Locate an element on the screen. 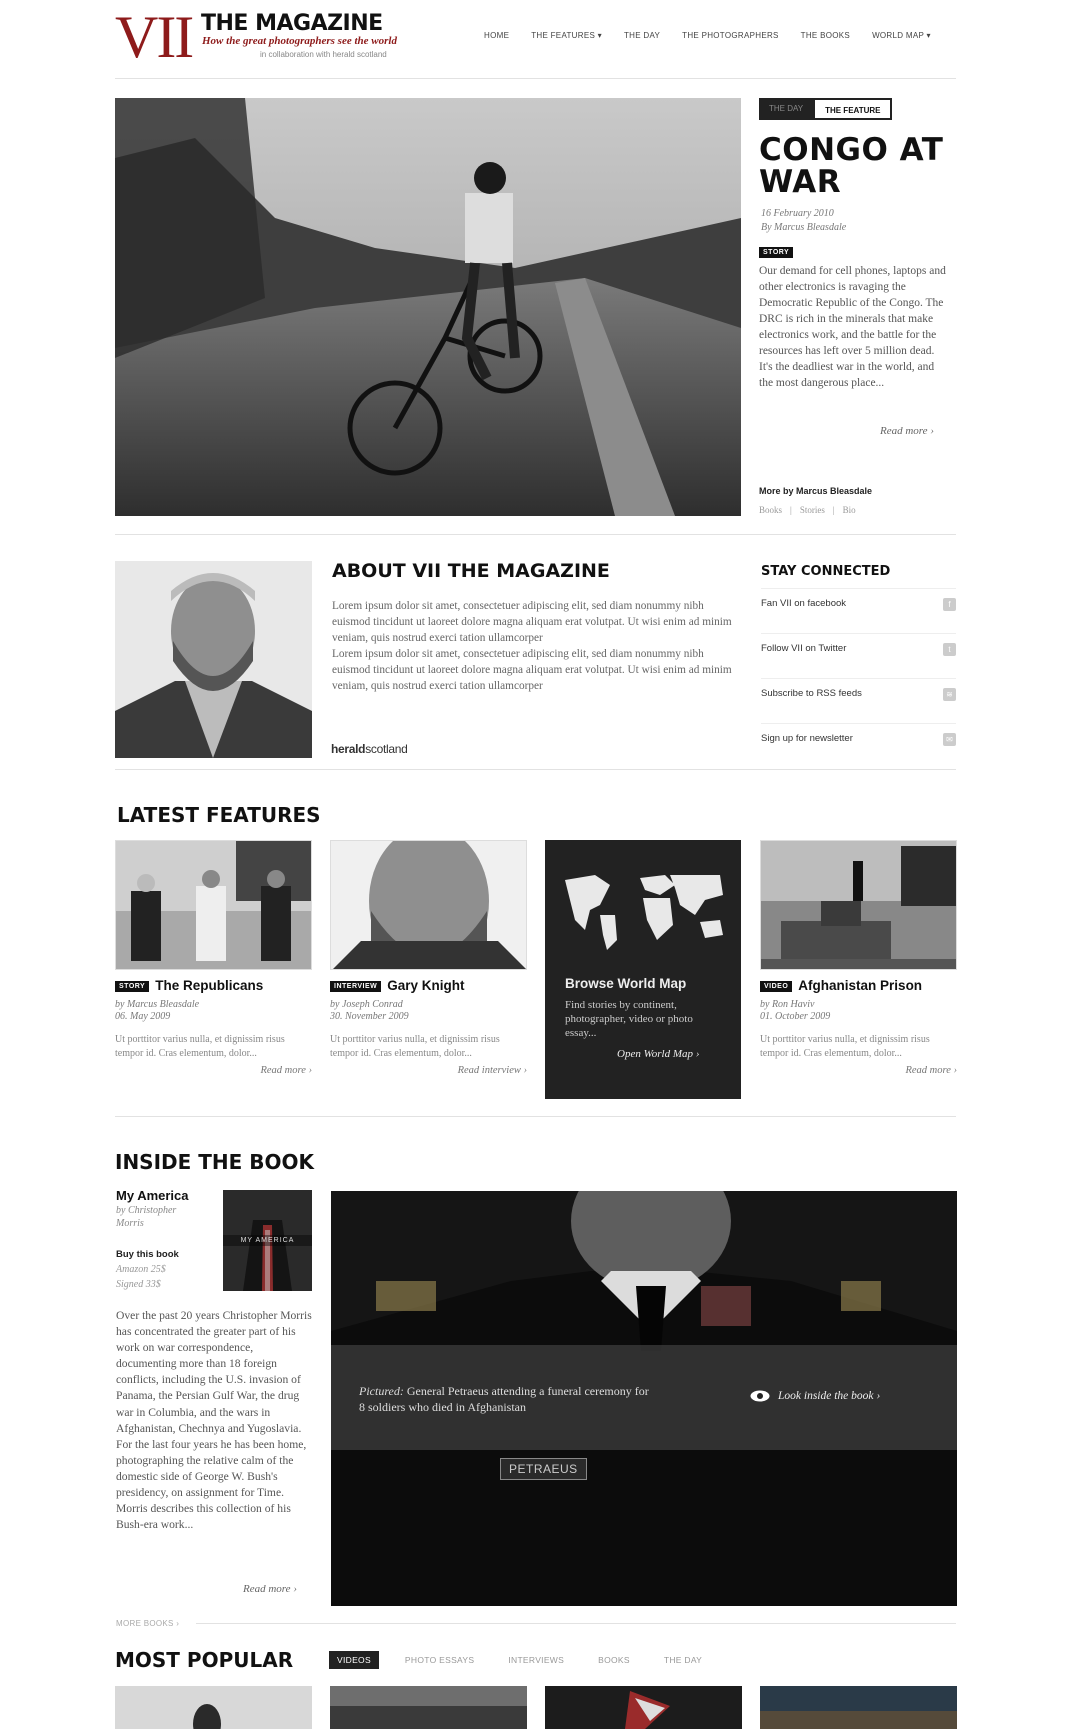  feature-author: By Marcus Bleasdale is located at coordinates (803, 228).